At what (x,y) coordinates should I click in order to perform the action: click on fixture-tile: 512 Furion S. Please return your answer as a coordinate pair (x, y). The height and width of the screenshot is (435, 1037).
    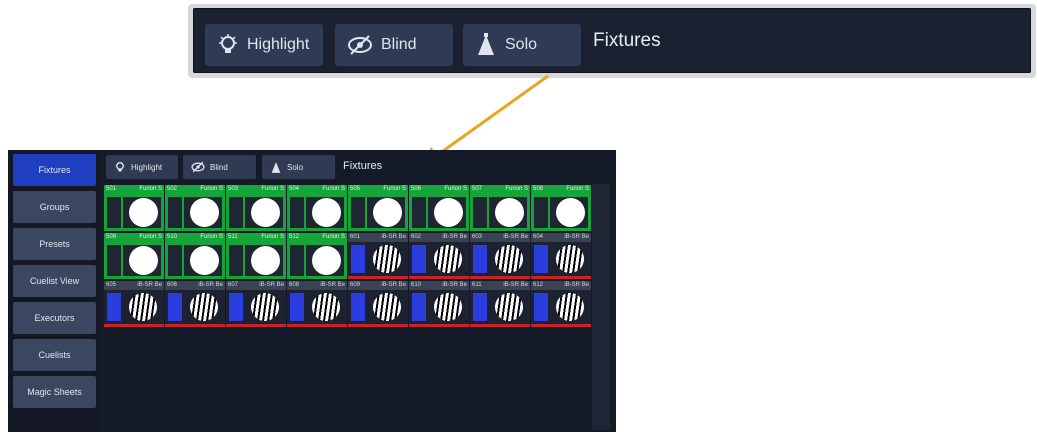
    Looking at the image, I should click on (317, 256).